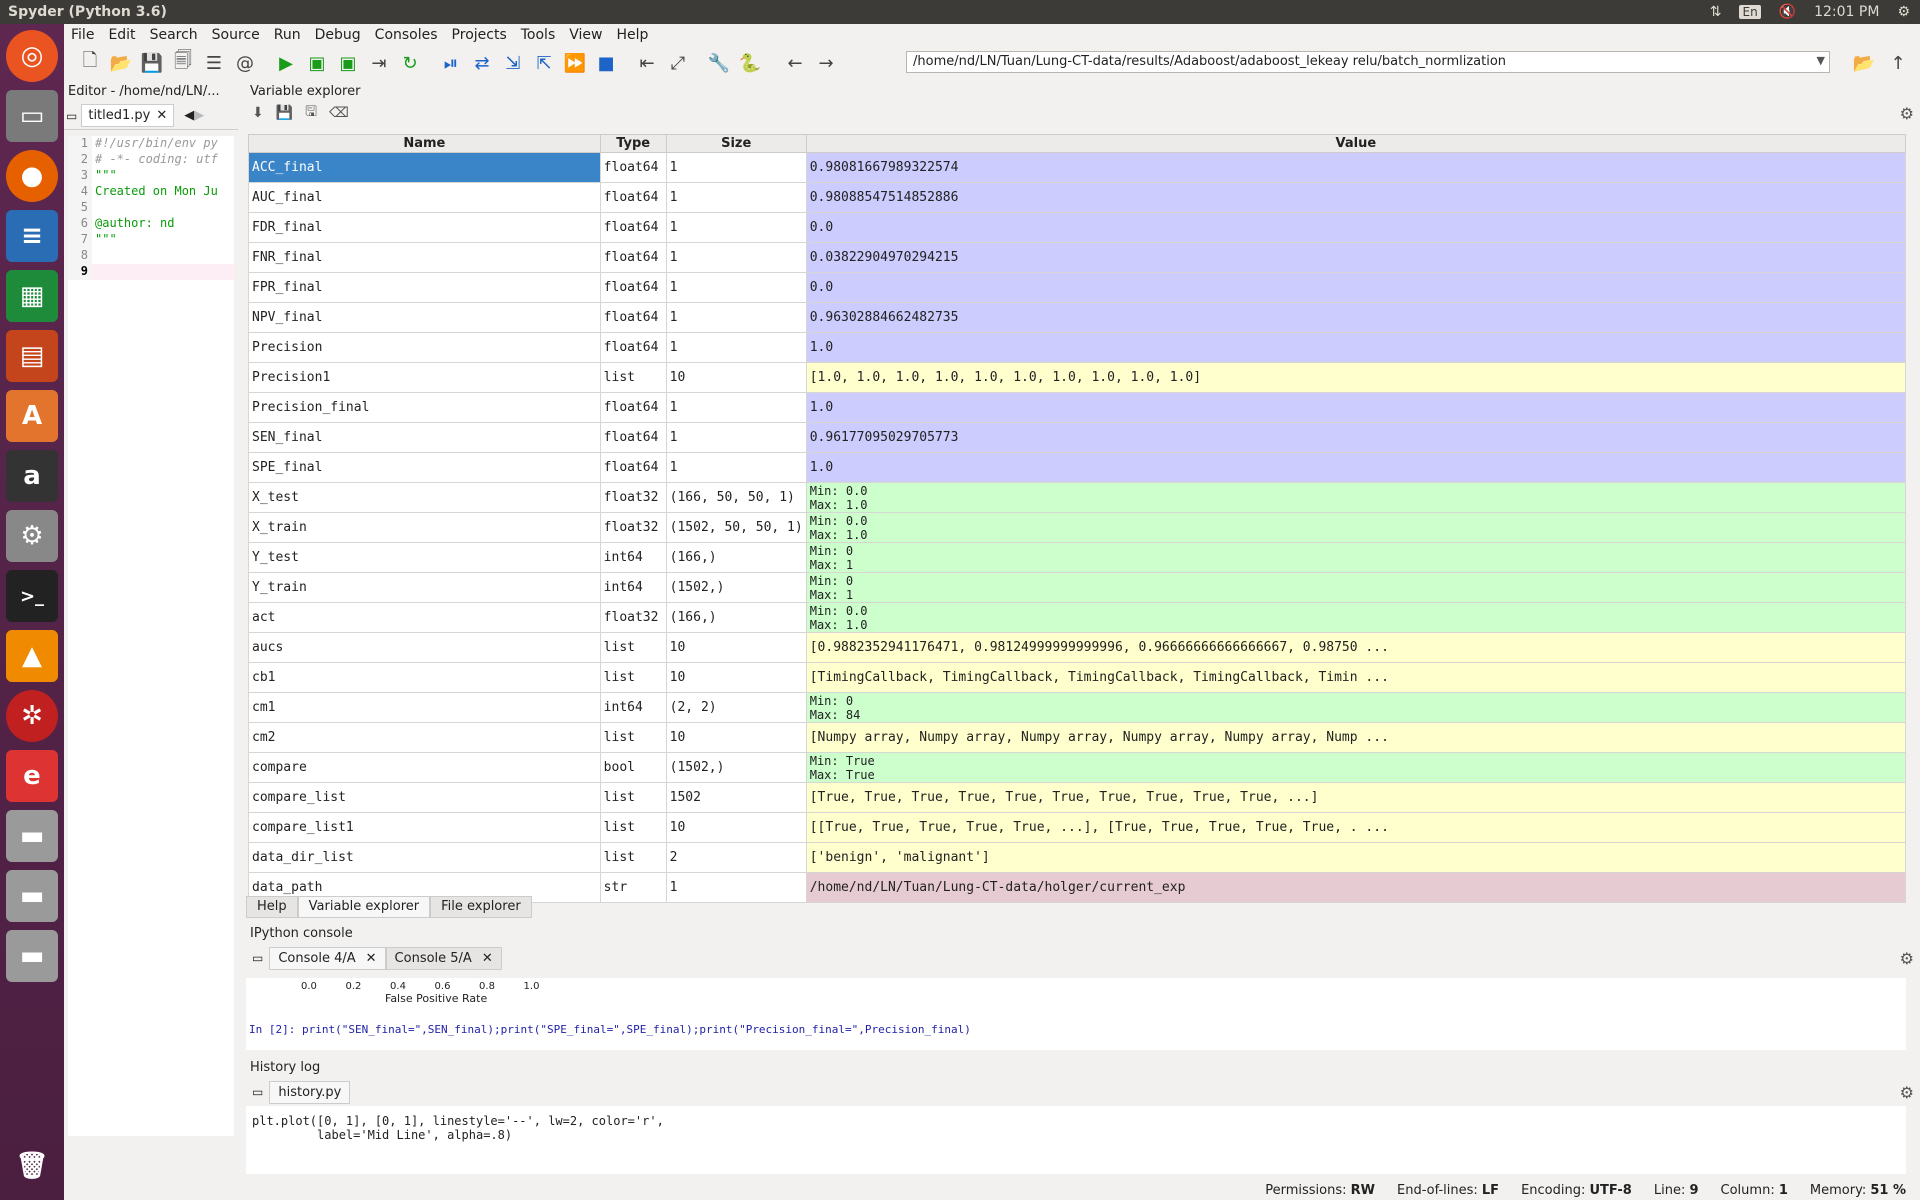  What do you see at coordinates (364, 907) in the screenshot?
I see `tab-variable-explorer: Variable explorer` at bounding box center [364, 907].